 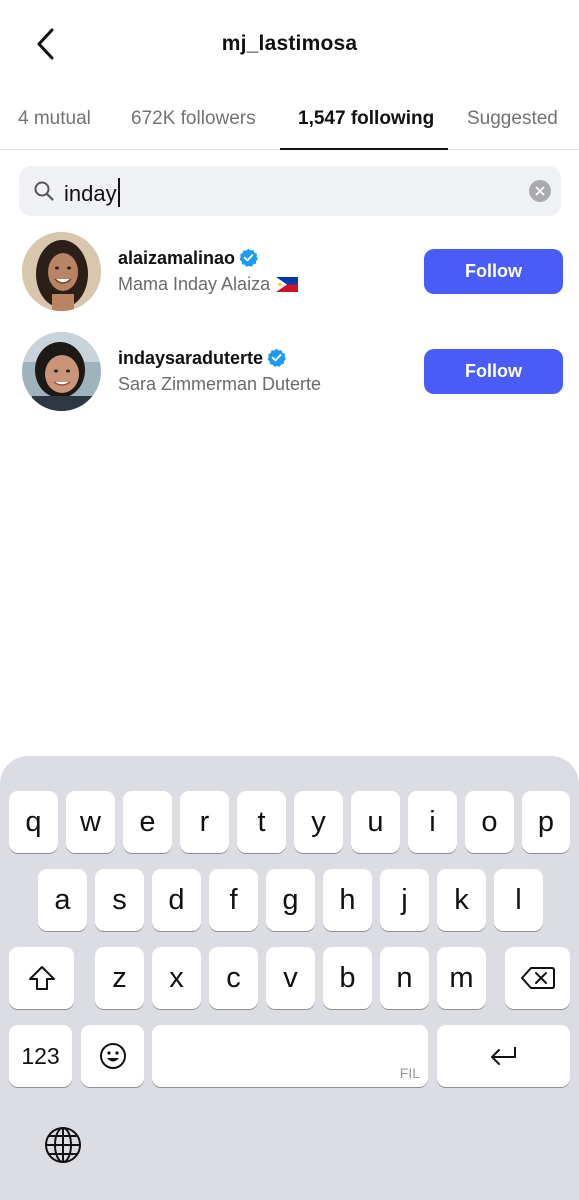 I want to click on key-i: i, so click(x=432, y=822).